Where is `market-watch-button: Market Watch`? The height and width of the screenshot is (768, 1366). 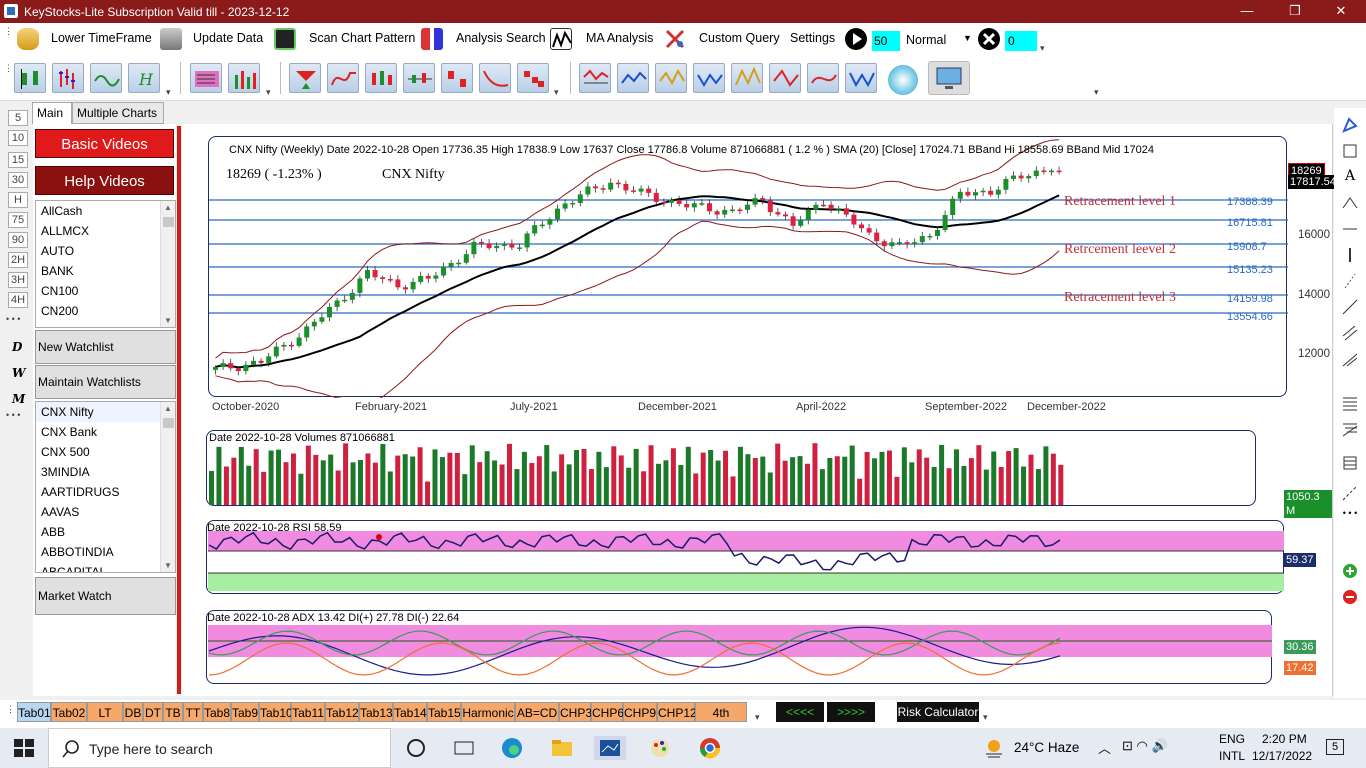
market-watch-button: Market Watch is located at coordinates (105, 596).